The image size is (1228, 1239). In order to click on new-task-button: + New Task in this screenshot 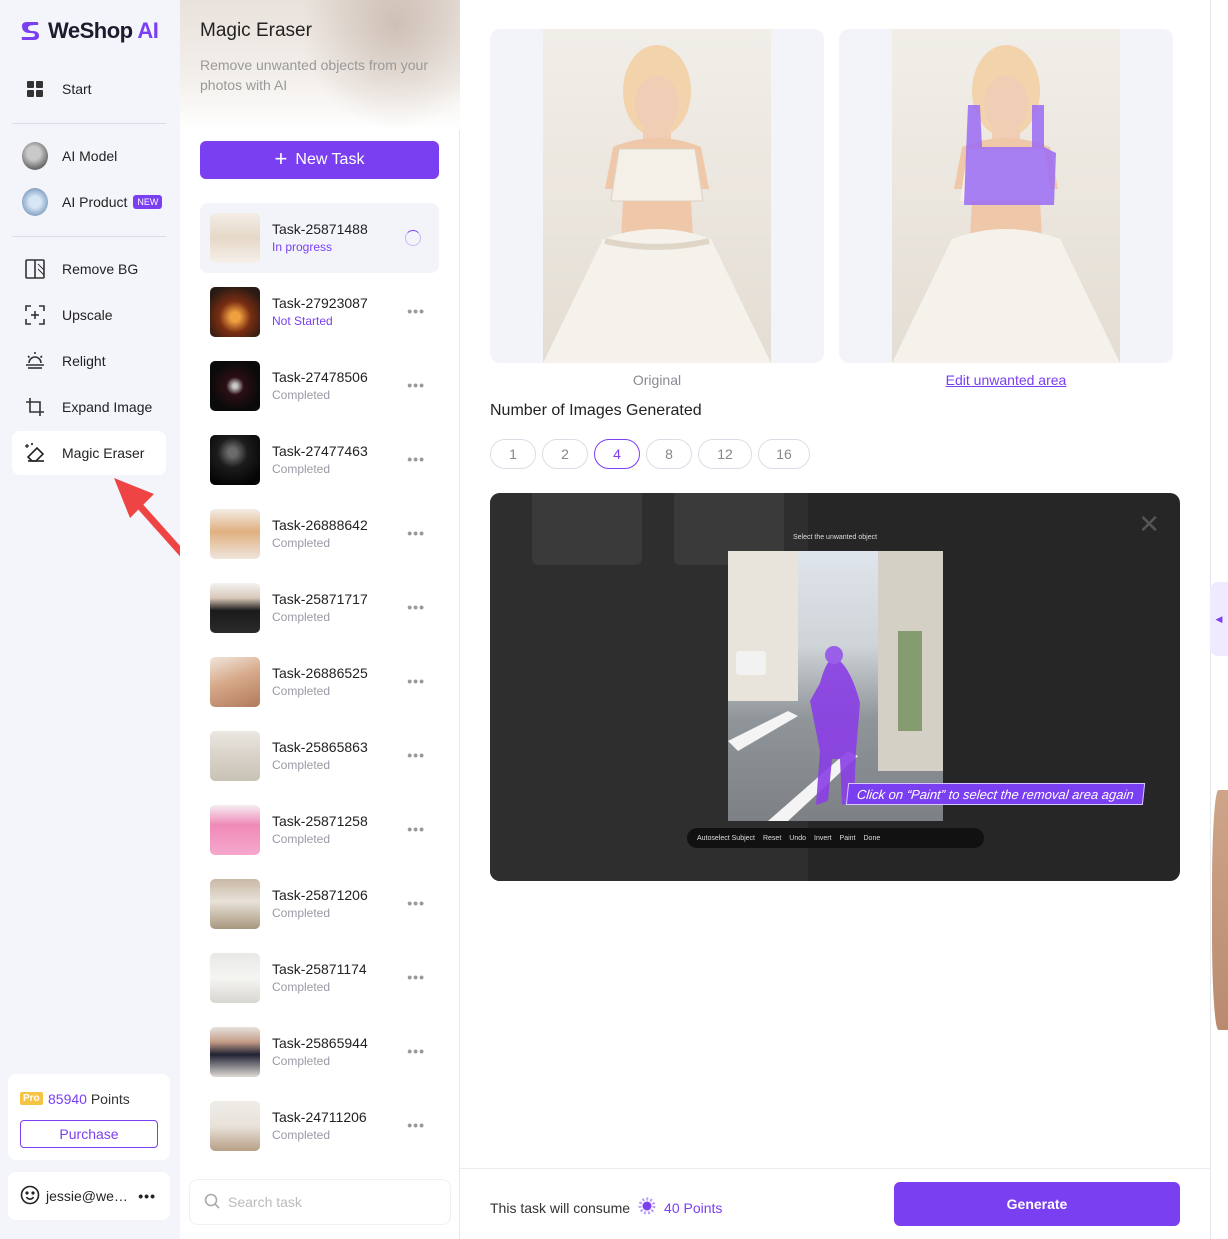, I will do `click(319, 160)`.